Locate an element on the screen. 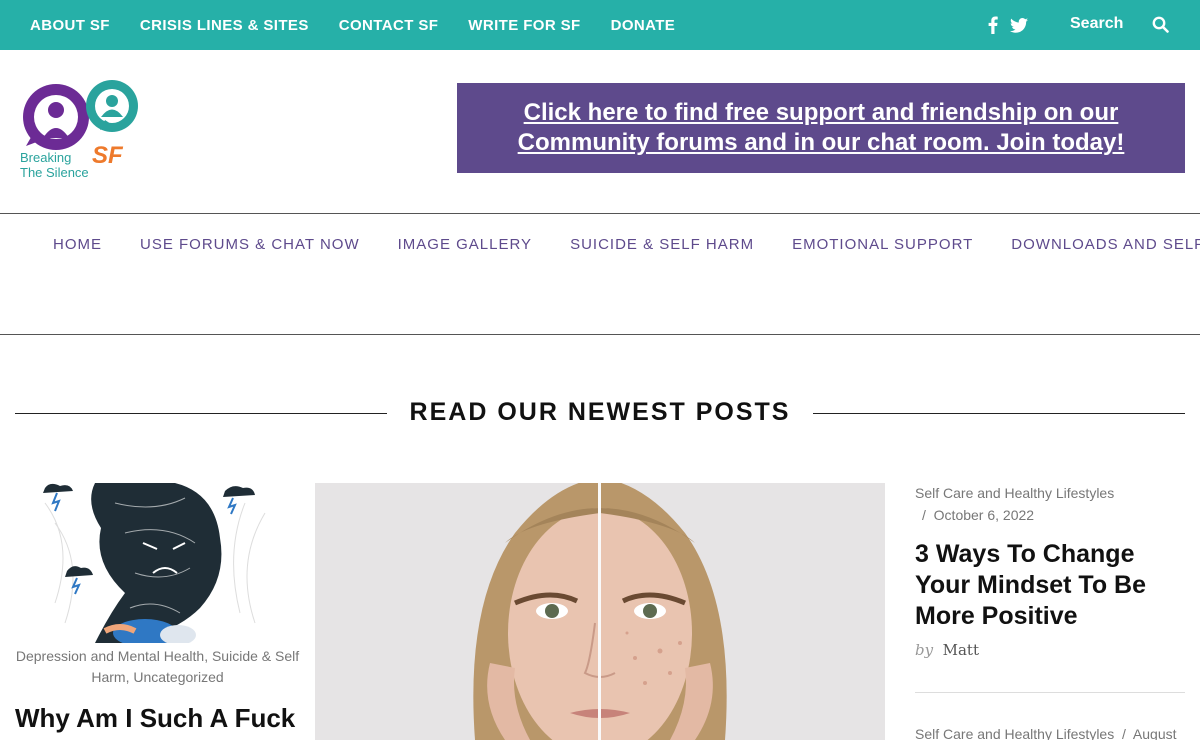 The width and height of the screenshot is (1200, 740). logo-line-1: Breaking is located at coordinates (46, 157).